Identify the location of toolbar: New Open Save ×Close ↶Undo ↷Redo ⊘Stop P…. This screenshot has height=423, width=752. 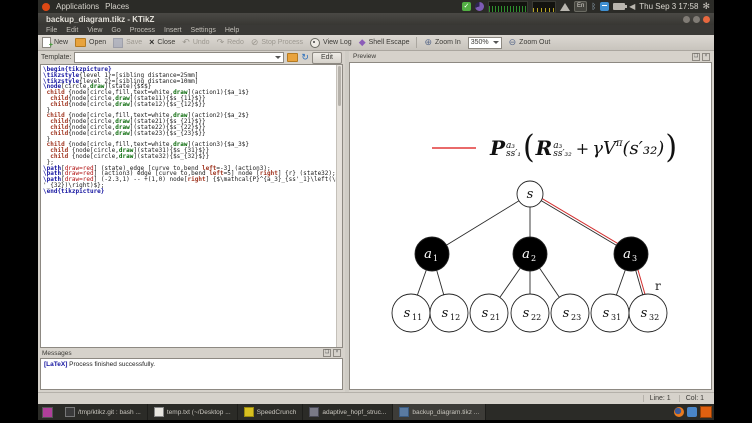
(376, 43).